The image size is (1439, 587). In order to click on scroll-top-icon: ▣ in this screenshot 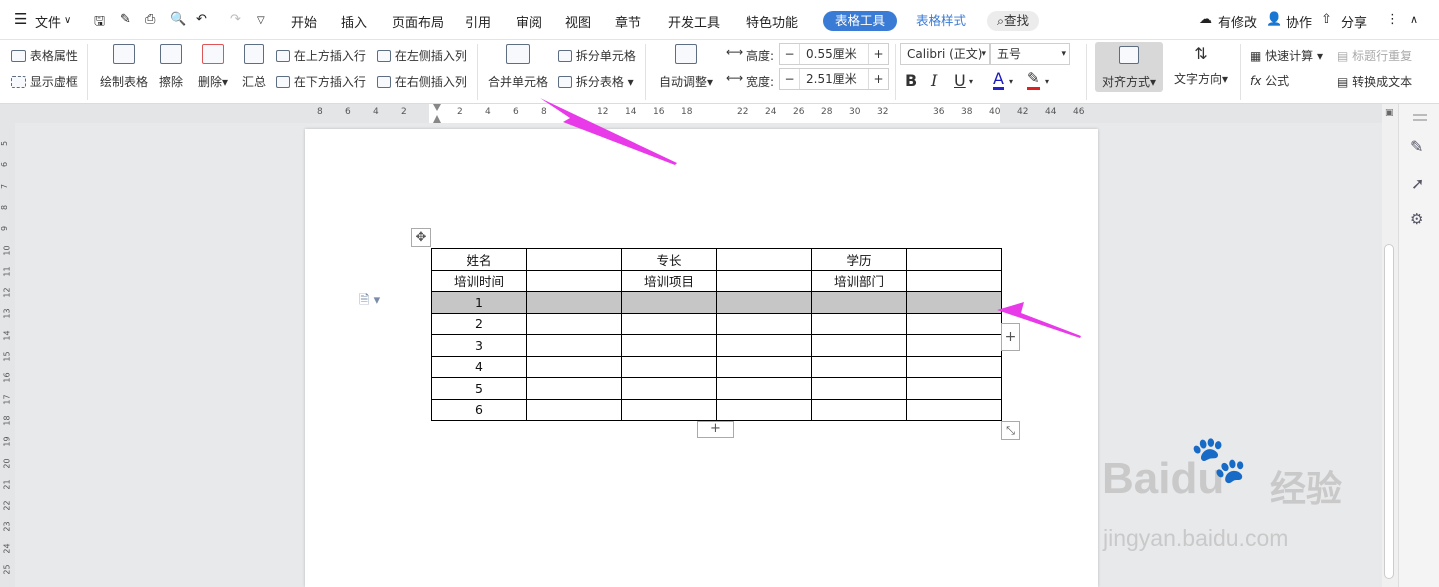, I will do `click(1389, 113)`.